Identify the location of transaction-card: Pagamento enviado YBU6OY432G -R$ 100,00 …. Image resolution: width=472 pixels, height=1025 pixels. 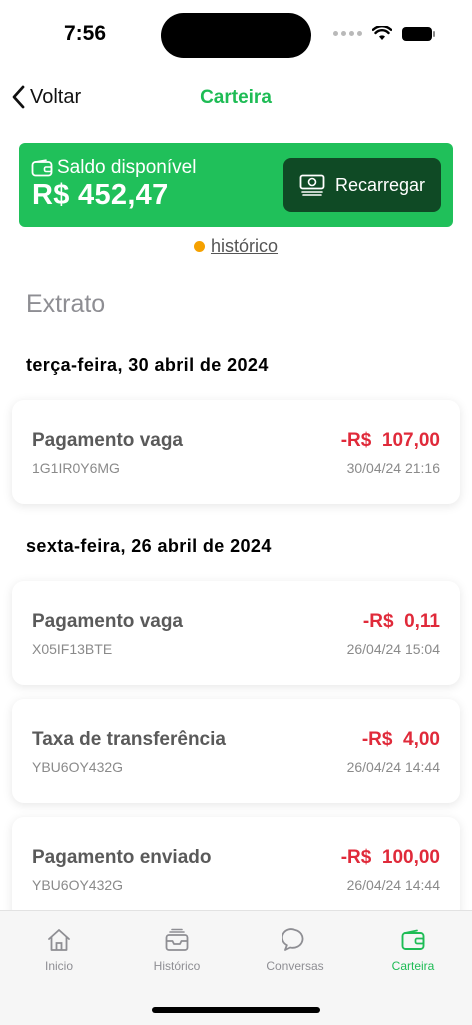
(236, 869).